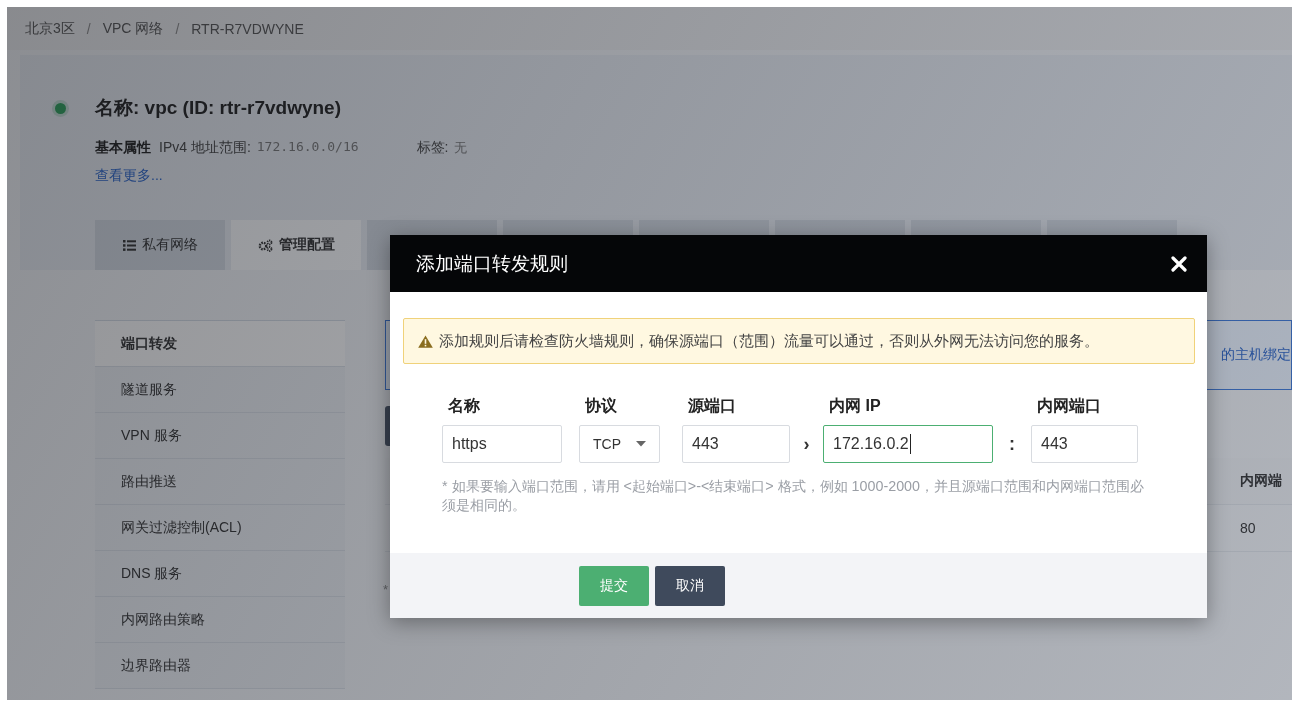  I want to click on dialog-title: 添加端口转发规则, so click(492, 263).